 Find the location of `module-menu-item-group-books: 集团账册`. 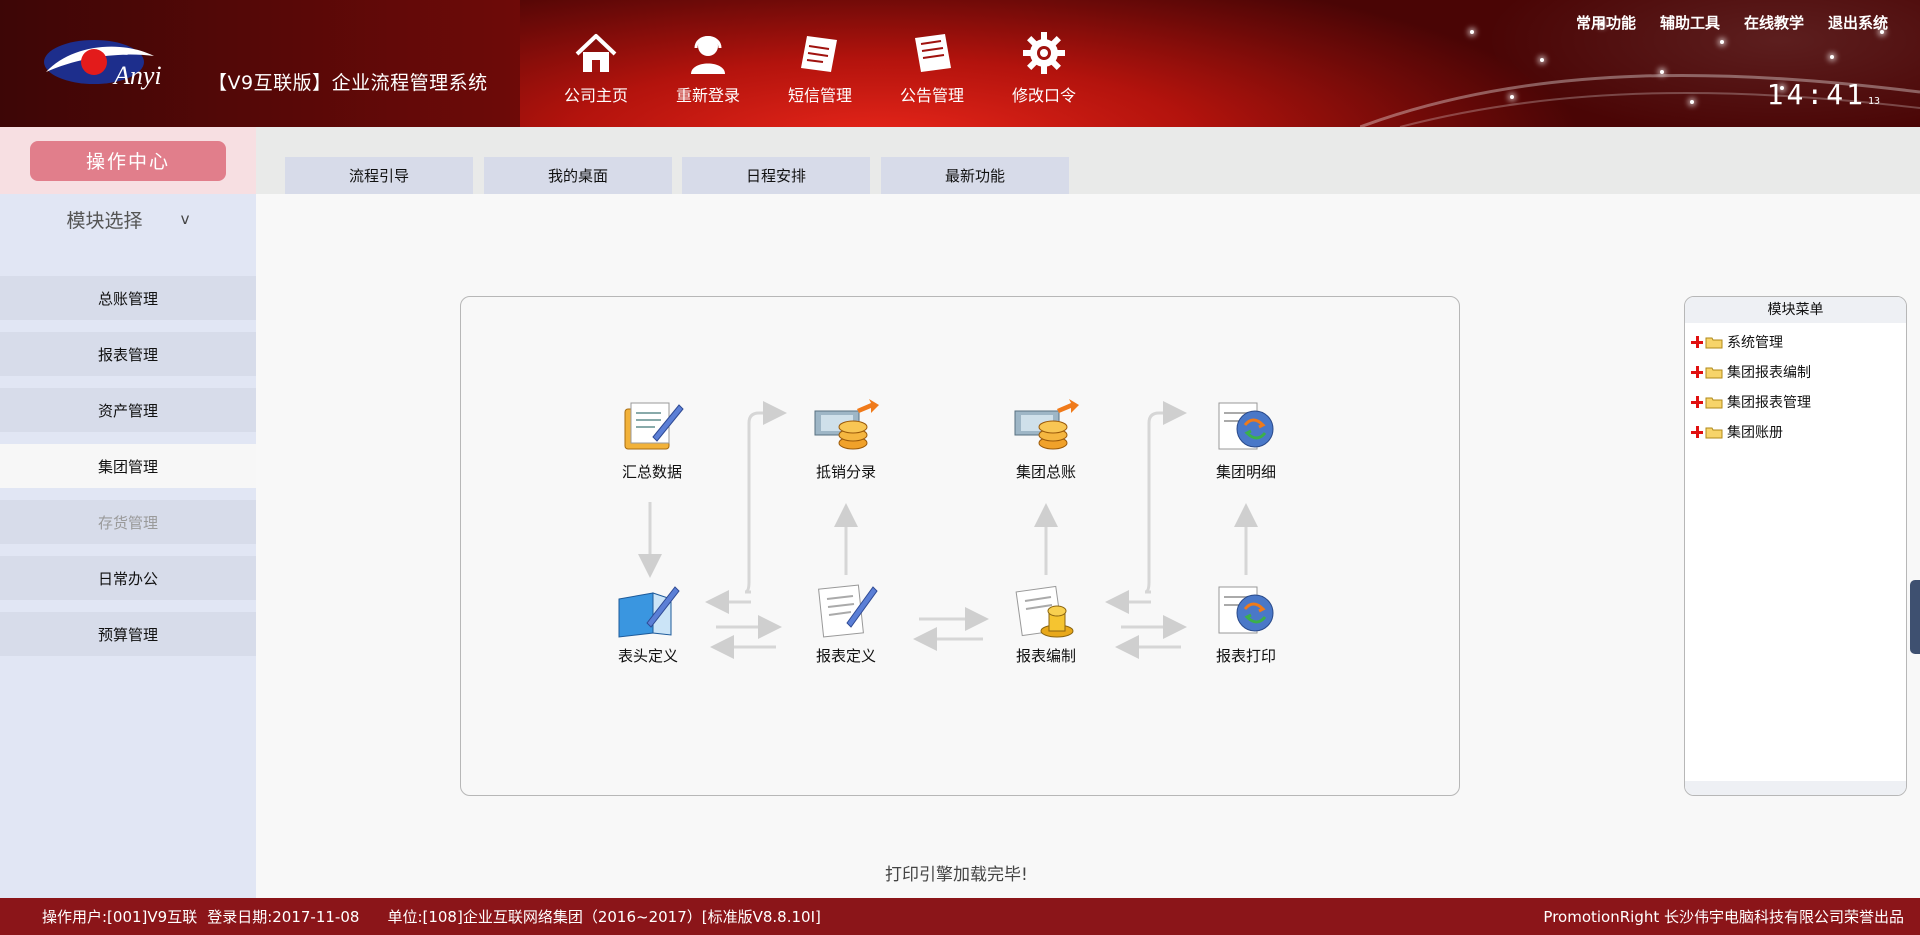

module-menu-item-group-books: 集团账册 is located at coordinates (1795, 432).